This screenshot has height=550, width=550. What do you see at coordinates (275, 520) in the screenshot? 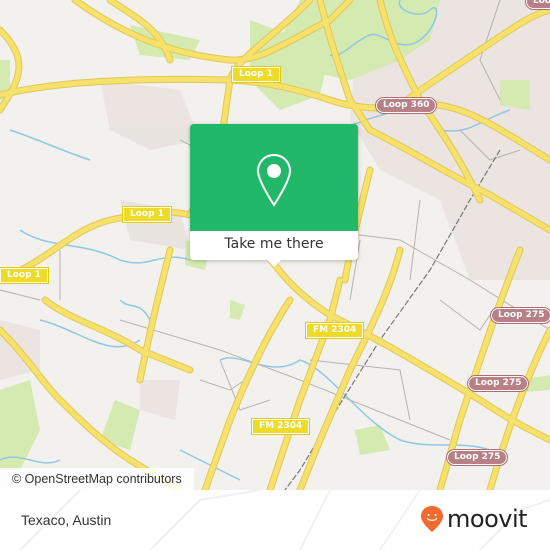
I see `footer: Texaco, Austin moovit` at bounding box center [275, 520].